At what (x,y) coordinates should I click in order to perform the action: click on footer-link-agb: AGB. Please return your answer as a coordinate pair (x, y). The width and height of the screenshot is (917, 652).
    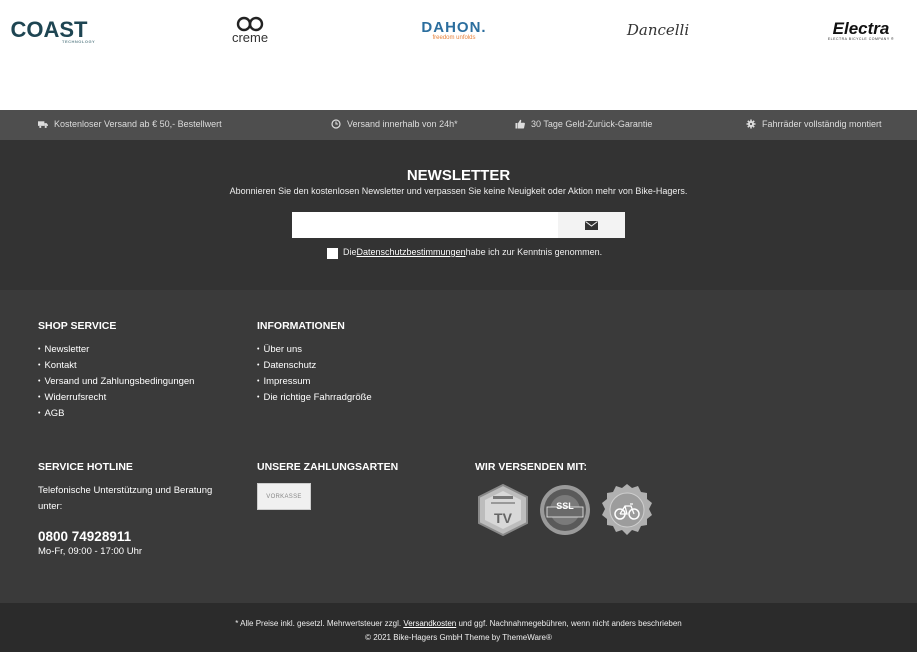
    Looking at the image, I should click on (116, 414).